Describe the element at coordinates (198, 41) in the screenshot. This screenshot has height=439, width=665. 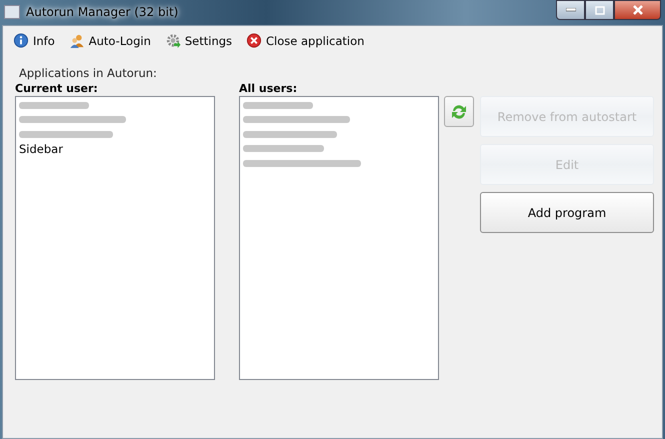
I see `toolbar-button: Settings` at that location.